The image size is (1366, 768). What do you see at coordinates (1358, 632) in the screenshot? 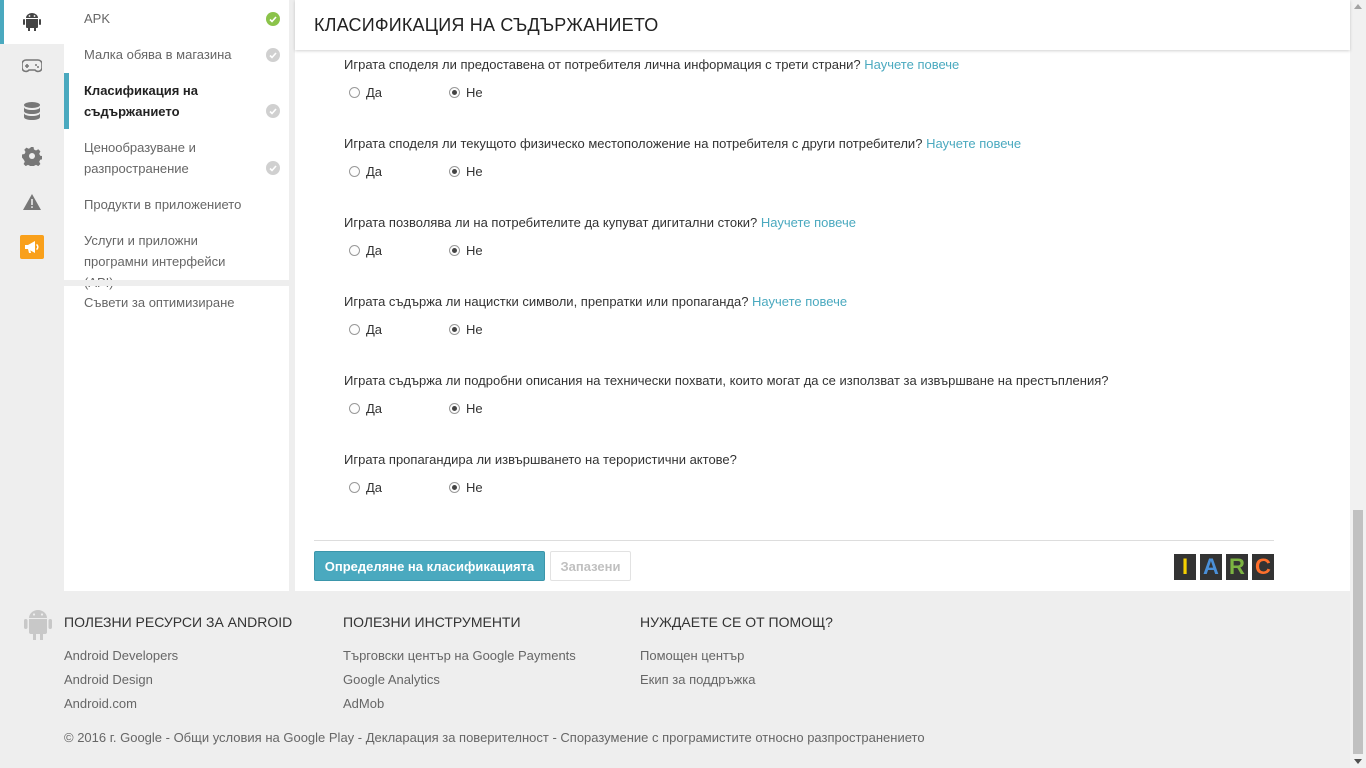
I see `scrollbar-thumb` at bounding box center [1358, 632].